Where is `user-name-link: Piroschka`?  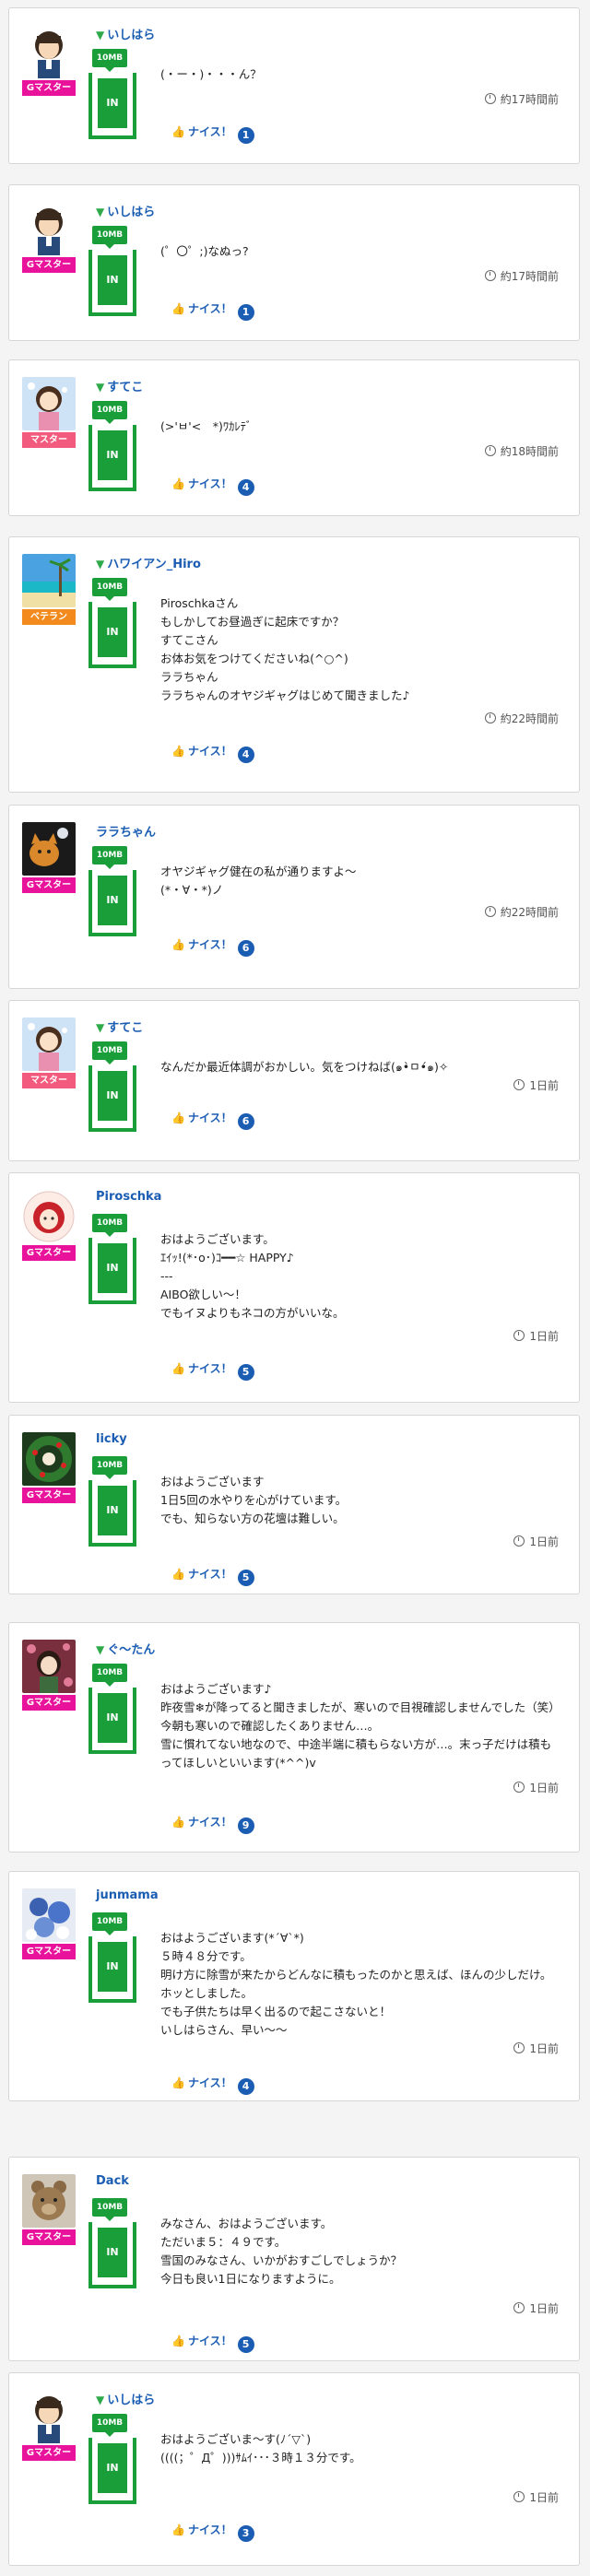 user-name-link: Piroschka is located at coordinates (128, 1197).